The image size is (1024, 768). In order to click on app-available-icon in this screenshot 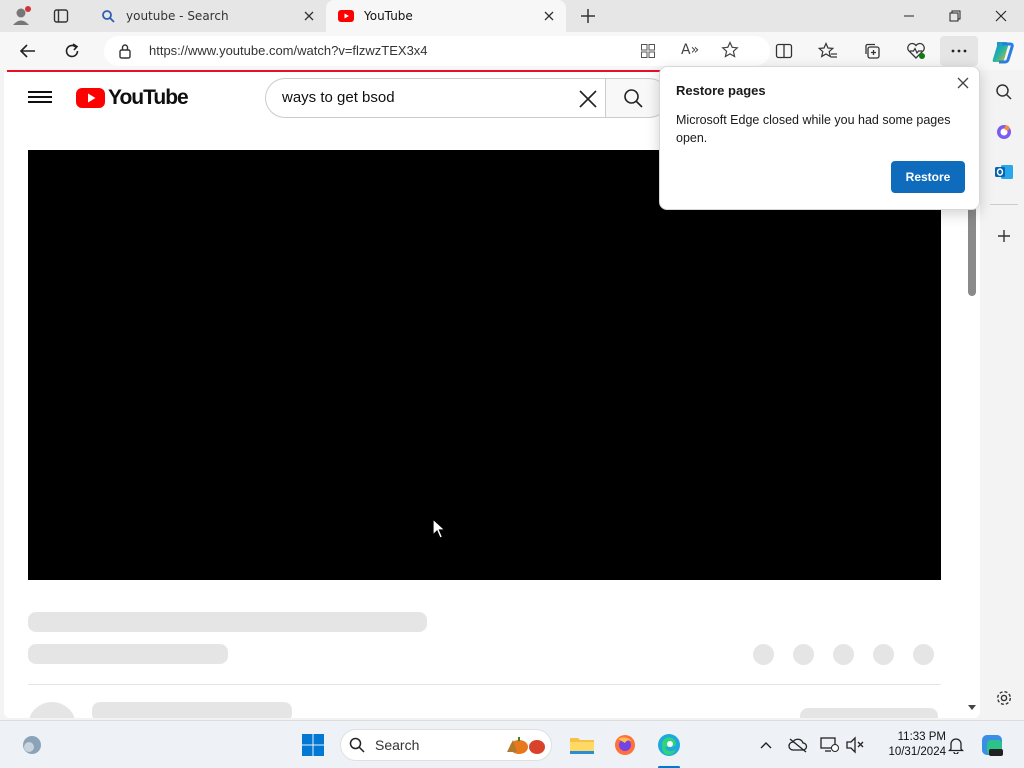, I will do `click(648, 53)`.